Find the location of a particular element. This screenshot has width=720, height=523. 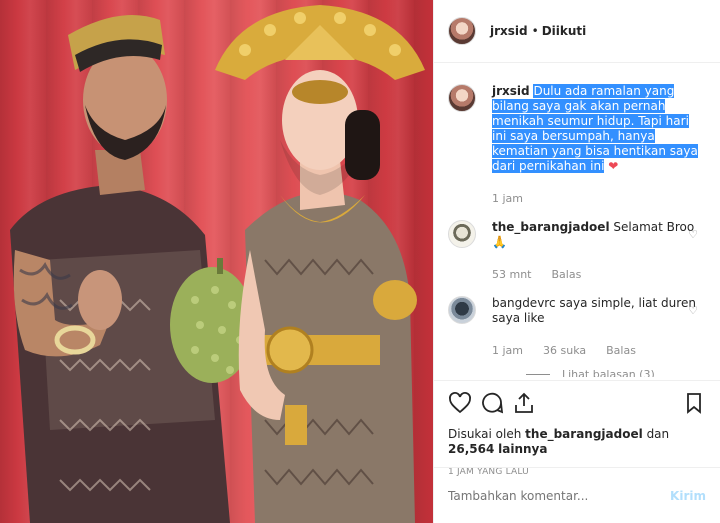

liked-by-and: dan is located at coordinates (658, 434).